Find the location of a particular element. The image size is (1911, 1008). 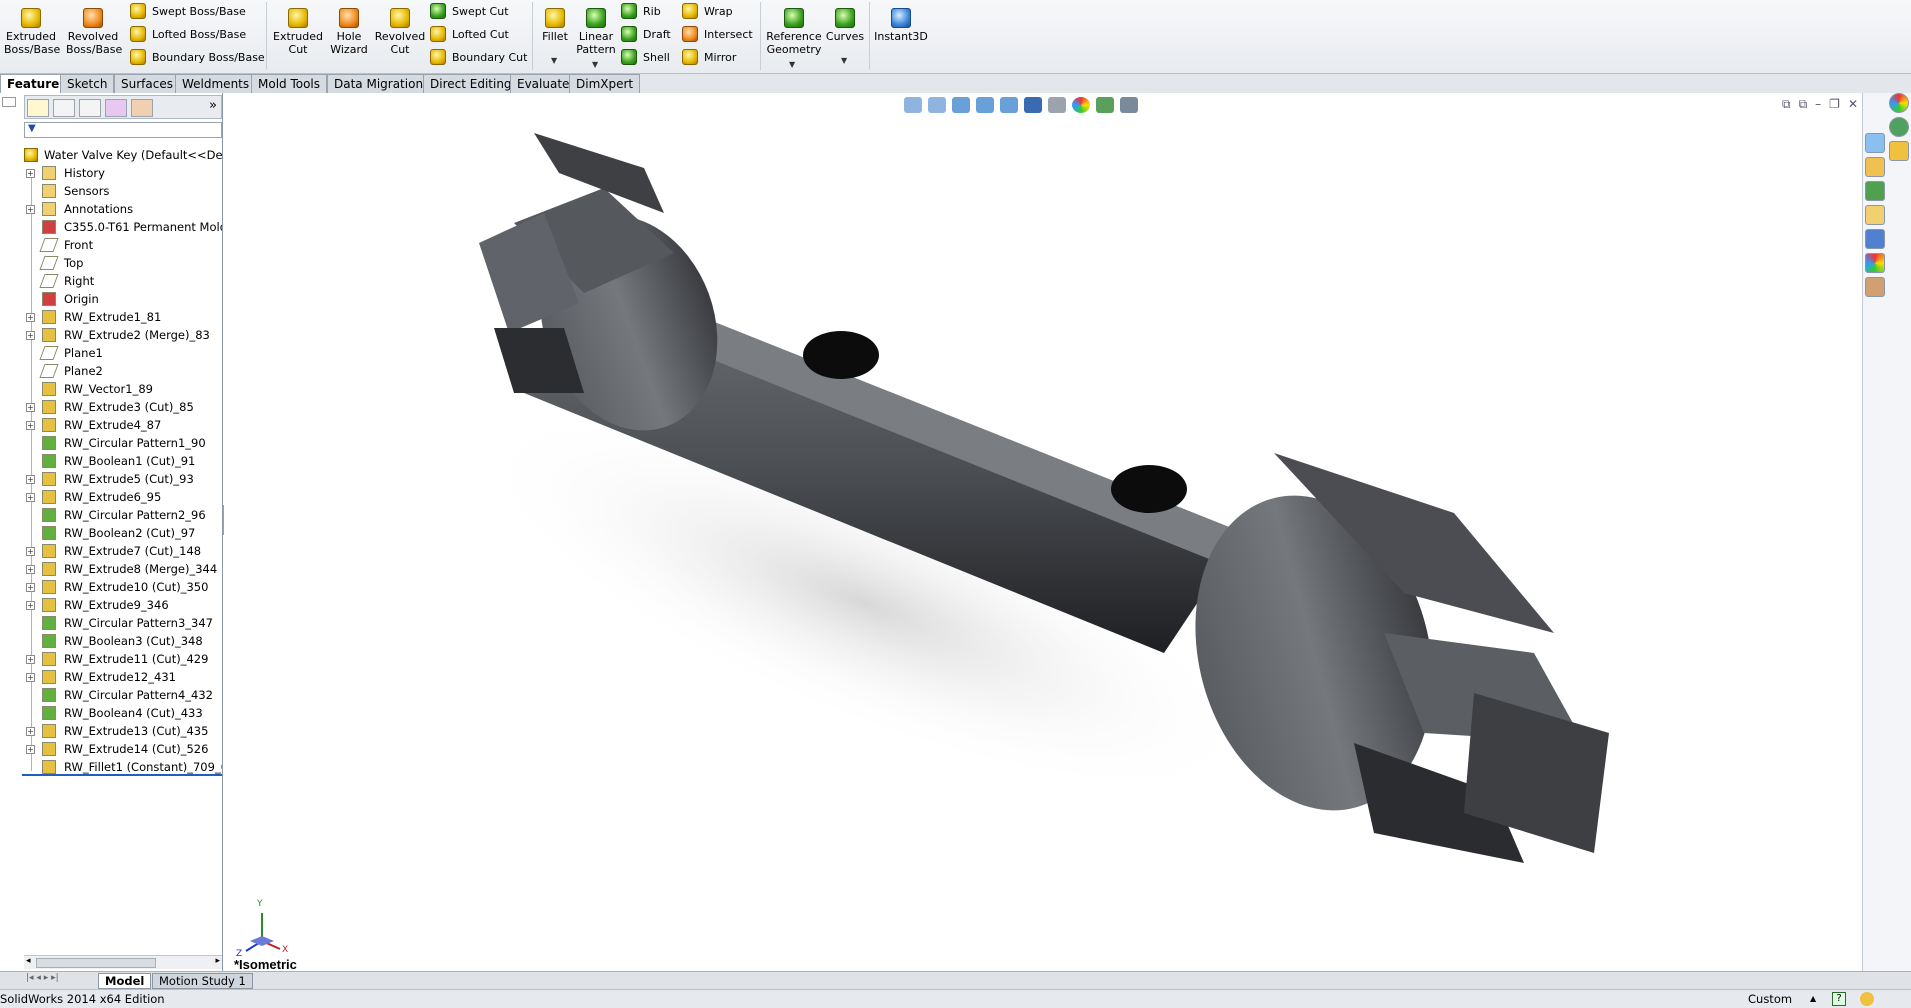

fillet-dropdown-icon: ▼ is located at coordinates (554, 60).